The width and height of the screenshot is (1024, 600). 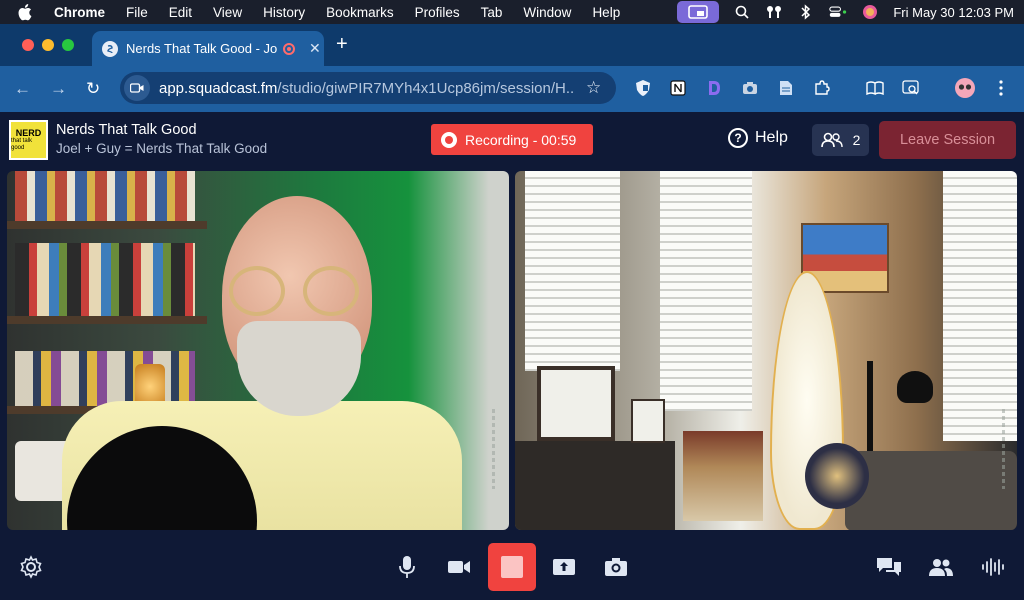 What do you see at coordinates (1001, 88) in the screenshot?
I see `more-menu-icon` at bounding box center [1001, 88].